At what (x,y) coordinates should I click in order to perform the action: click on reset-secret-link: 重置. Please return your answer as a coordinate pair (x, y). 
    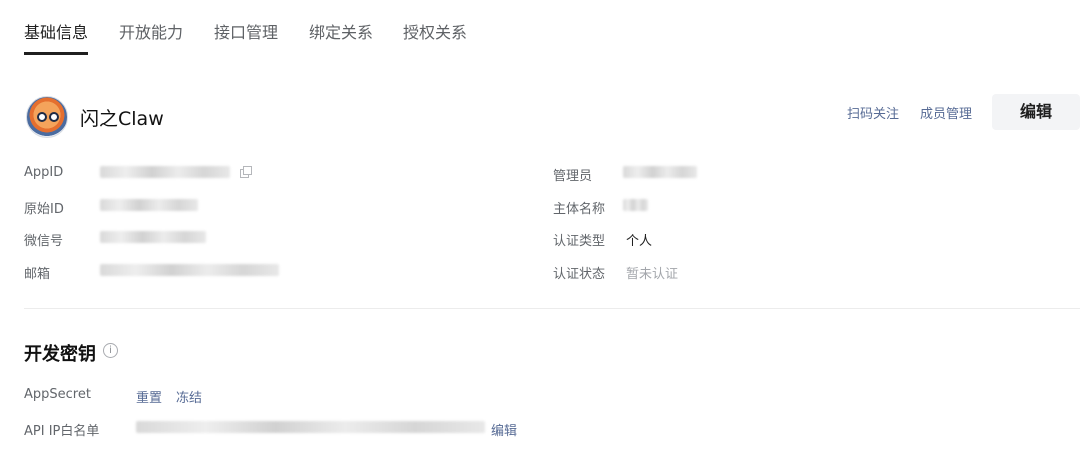
    Looking at the image, I should click on (149, 396).